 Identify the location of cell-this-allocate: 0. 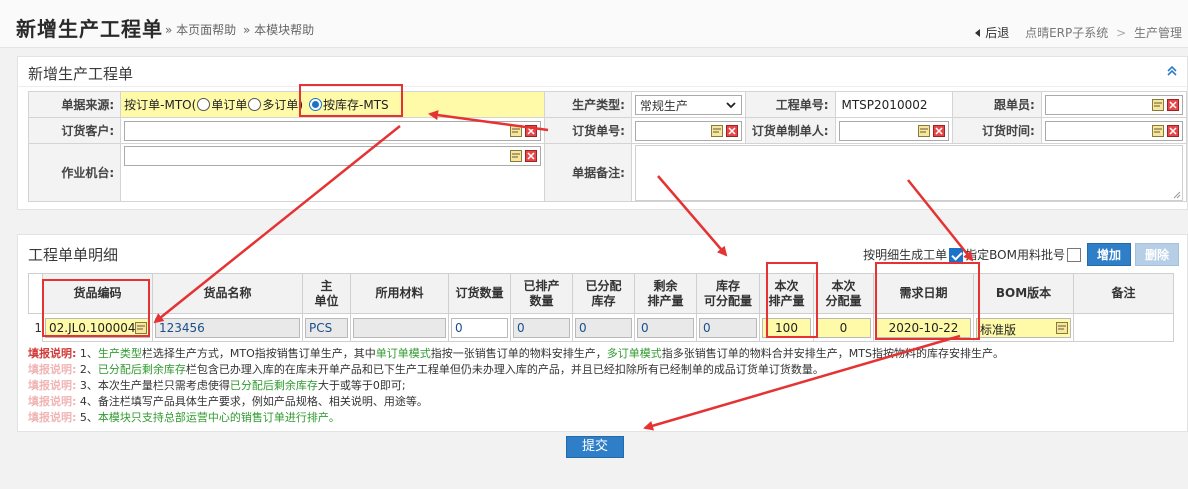
(843, 327).